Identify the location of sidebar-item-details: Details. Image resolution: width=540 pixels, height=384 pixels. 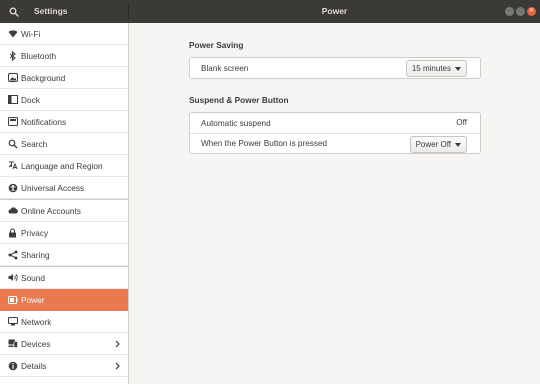
(64, 366).